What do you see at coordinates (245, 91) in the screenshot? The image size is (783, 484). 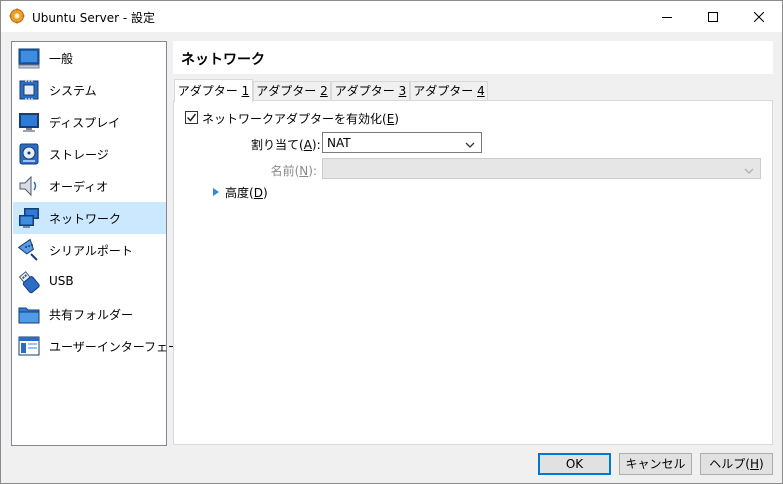 I see `tab-accelerator: 1` at bounding box center [245, 91].